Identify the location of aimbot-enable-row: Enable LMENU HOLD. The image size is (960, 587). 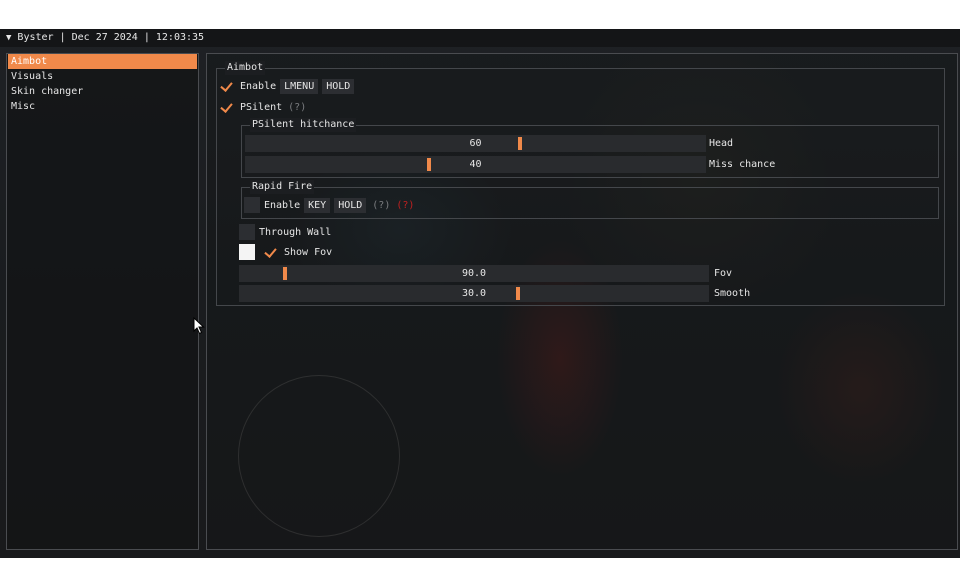
(287, 86).